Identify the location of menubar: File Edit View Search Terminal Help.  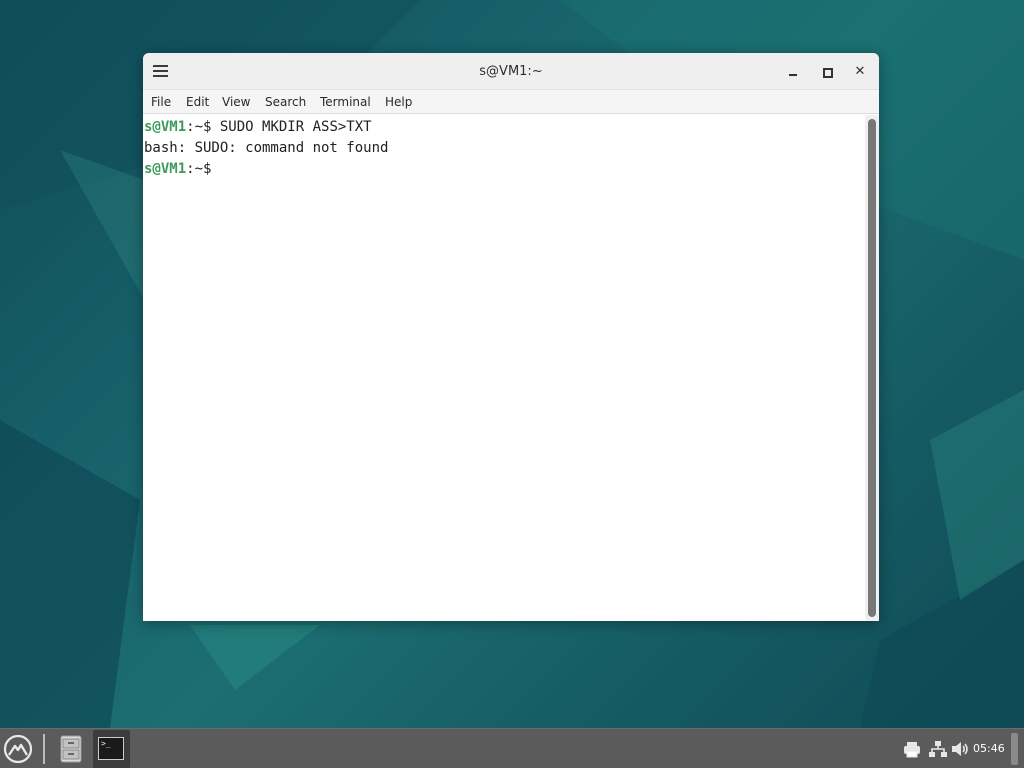
(511, 102).